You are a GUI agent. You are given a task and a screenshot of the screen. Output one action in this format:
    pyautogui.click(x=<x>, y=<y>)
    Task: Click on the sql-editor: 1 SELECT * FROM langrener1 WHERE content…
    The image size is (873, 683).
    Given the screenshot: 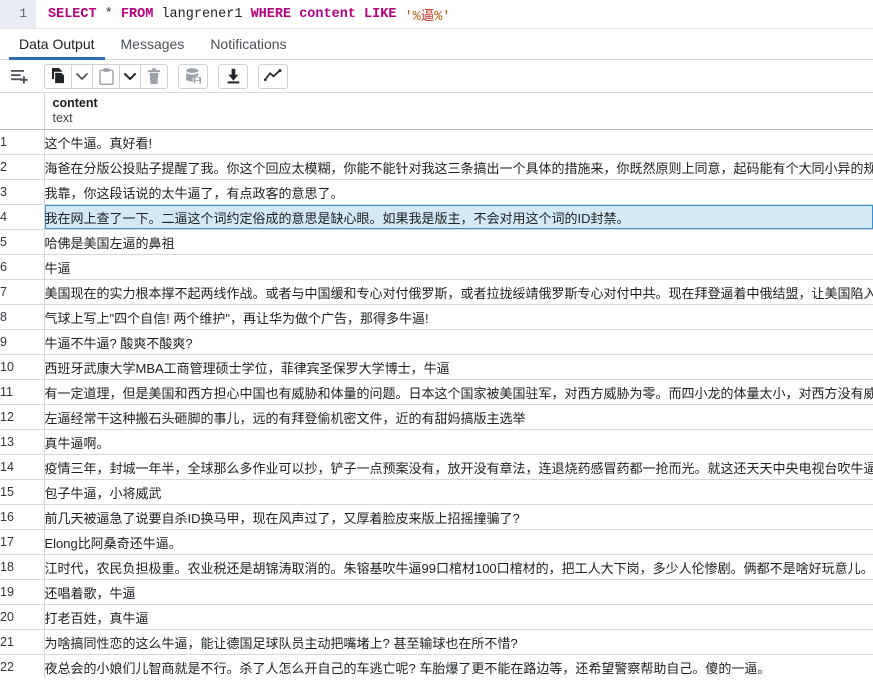 What is the action you would take?
    pyautogui.click(x=436, y=14)
    